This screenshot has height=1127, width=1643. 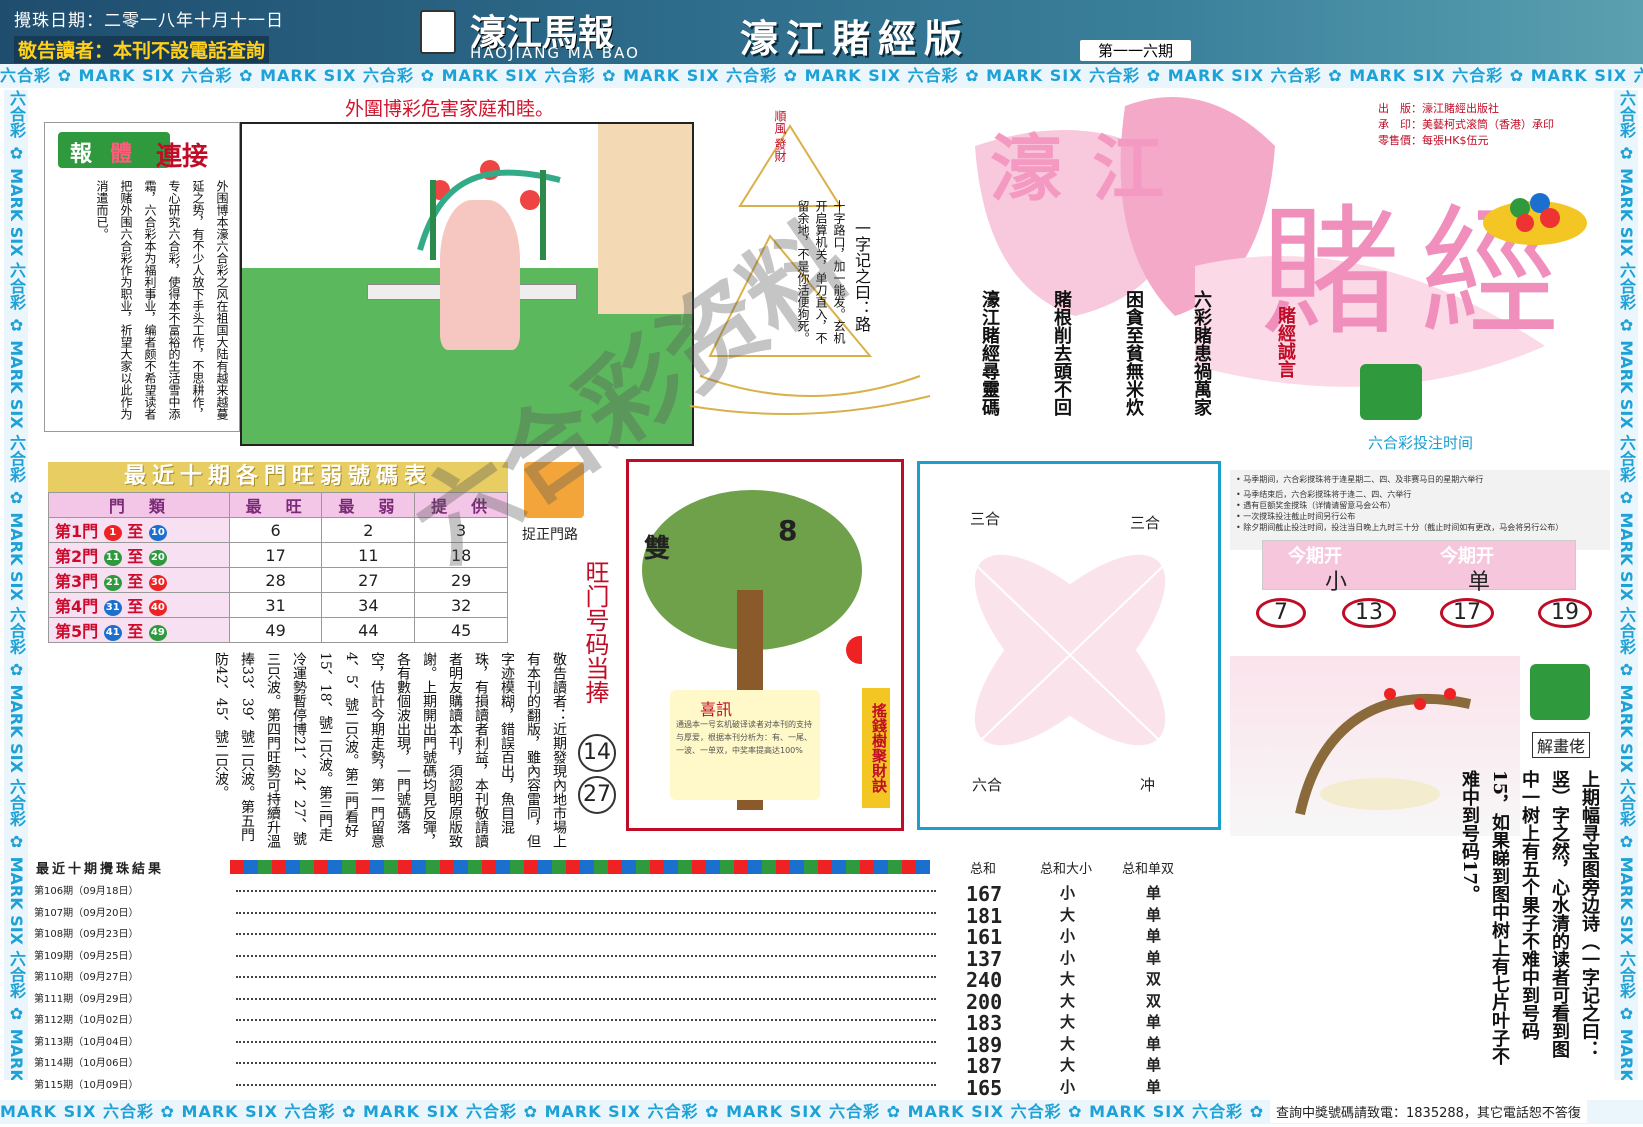 What do you see at coordinates (788, 530) in the screenshot?
I see `tree-number: 8` at bounding box center [788, 530].